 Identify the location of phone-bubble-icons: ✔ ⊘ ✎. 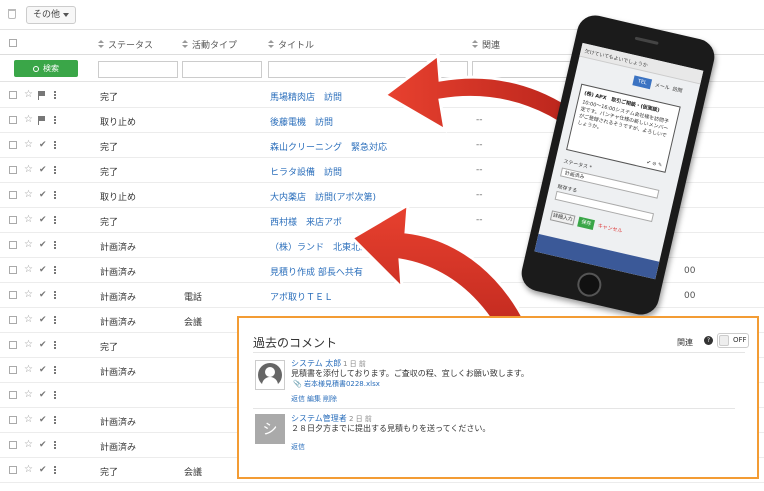
(654, 163).